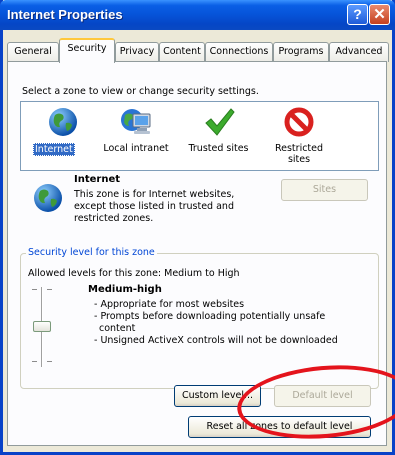 This screenshot has height=455, width=395. I want to click on reset-all-zones-button: Reset all zones to default level, so click(279, 427).